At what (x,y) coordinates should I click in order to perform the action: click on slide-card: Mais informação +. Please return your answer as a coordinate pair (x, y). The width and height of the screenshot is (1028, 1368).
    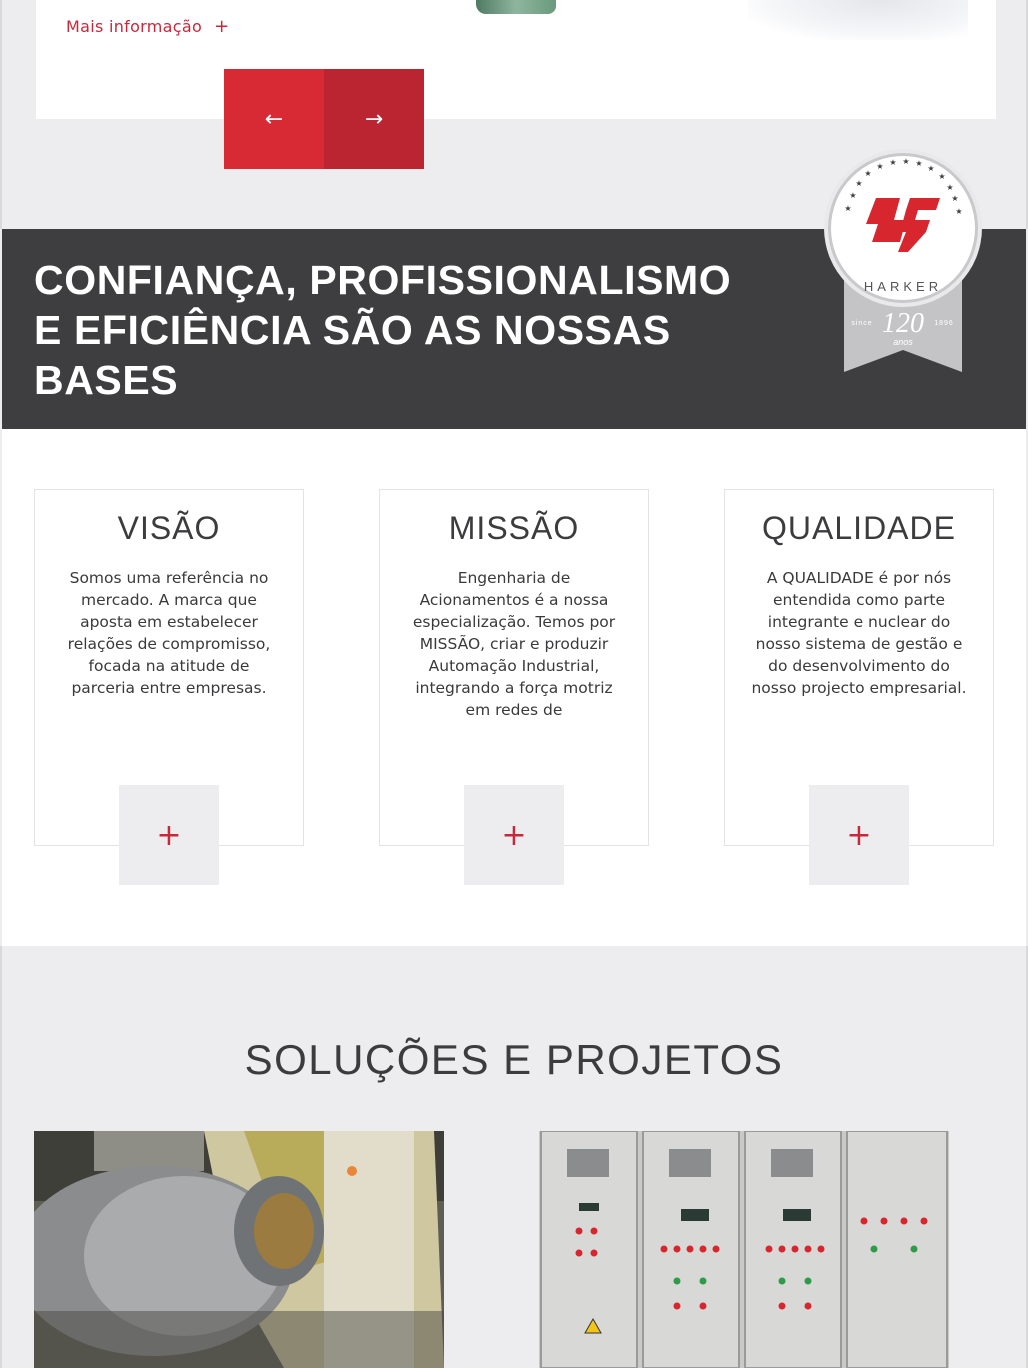
    Looking at the image, I should click on (516, 59).